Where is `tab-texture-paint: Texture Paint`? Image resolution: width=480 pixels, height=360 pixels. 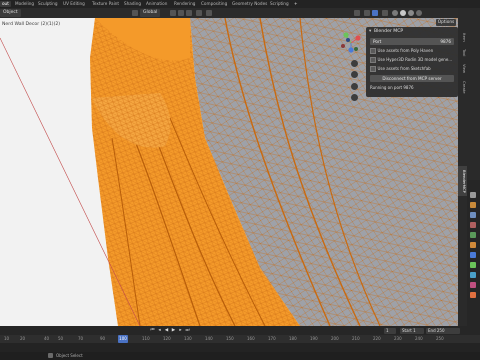 tab-texture-paint: Texture Paint is located at coordinates (105, 4).